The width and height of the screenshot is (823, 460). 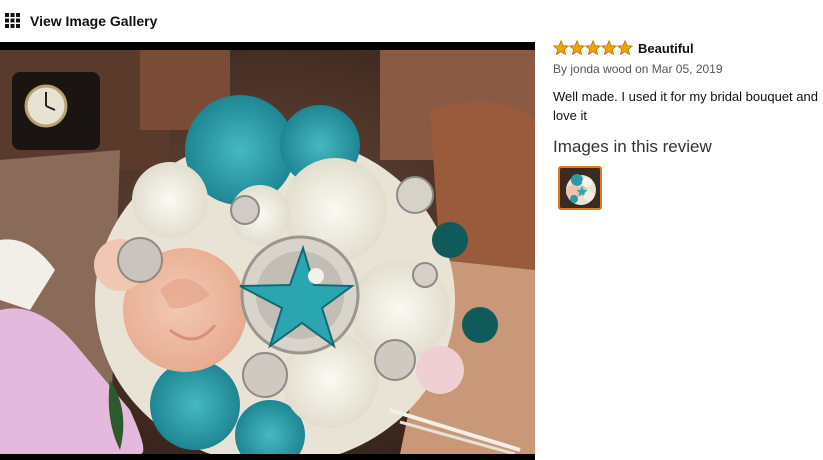 I want to click on review-title: Beautiful, so click(x=666, y=48).